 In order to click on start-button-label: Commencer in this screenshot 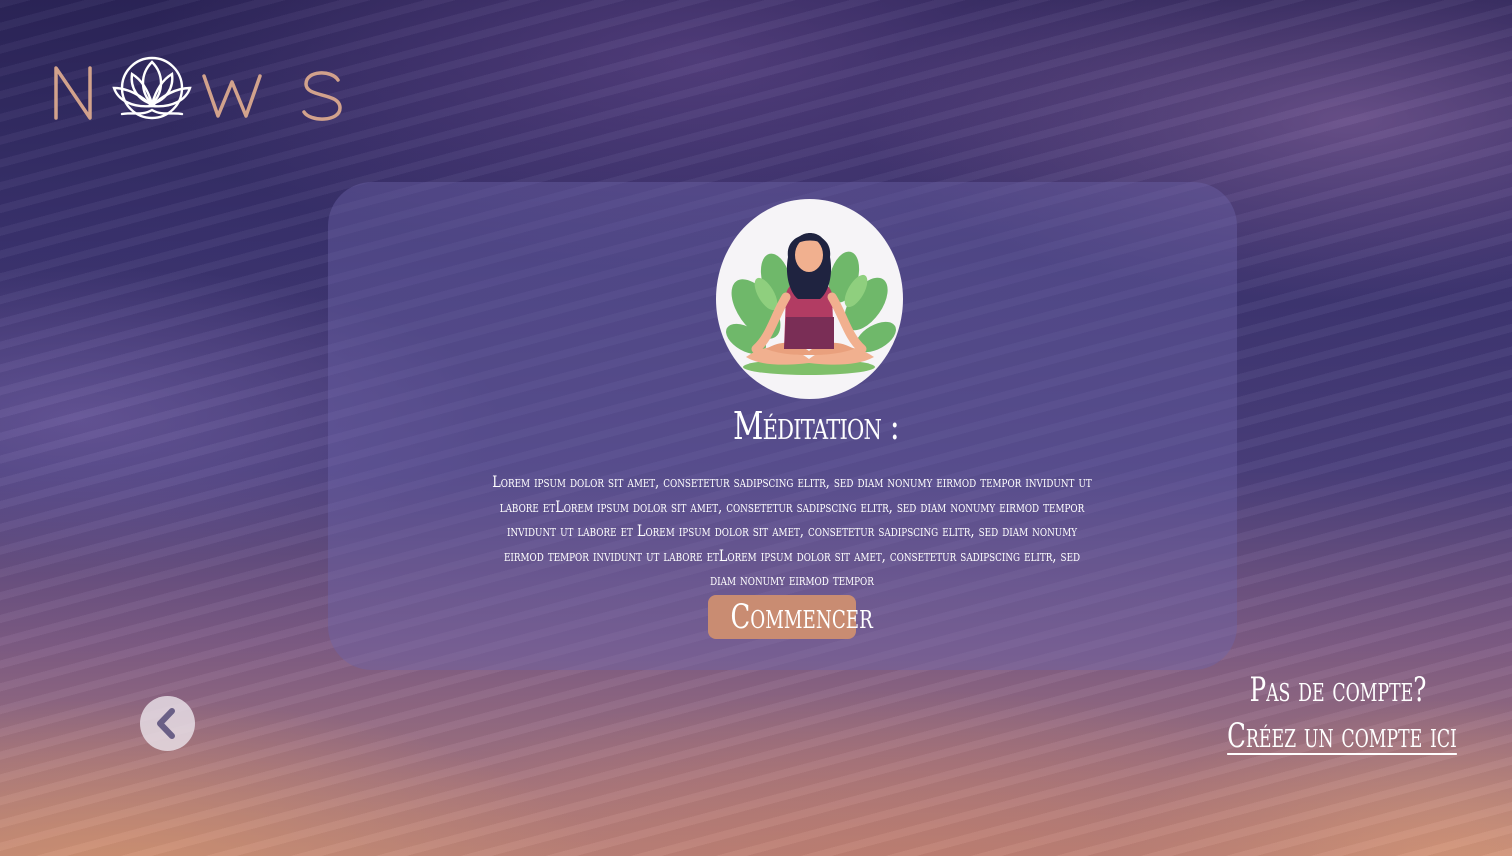, I will do `click(801, 617)`.